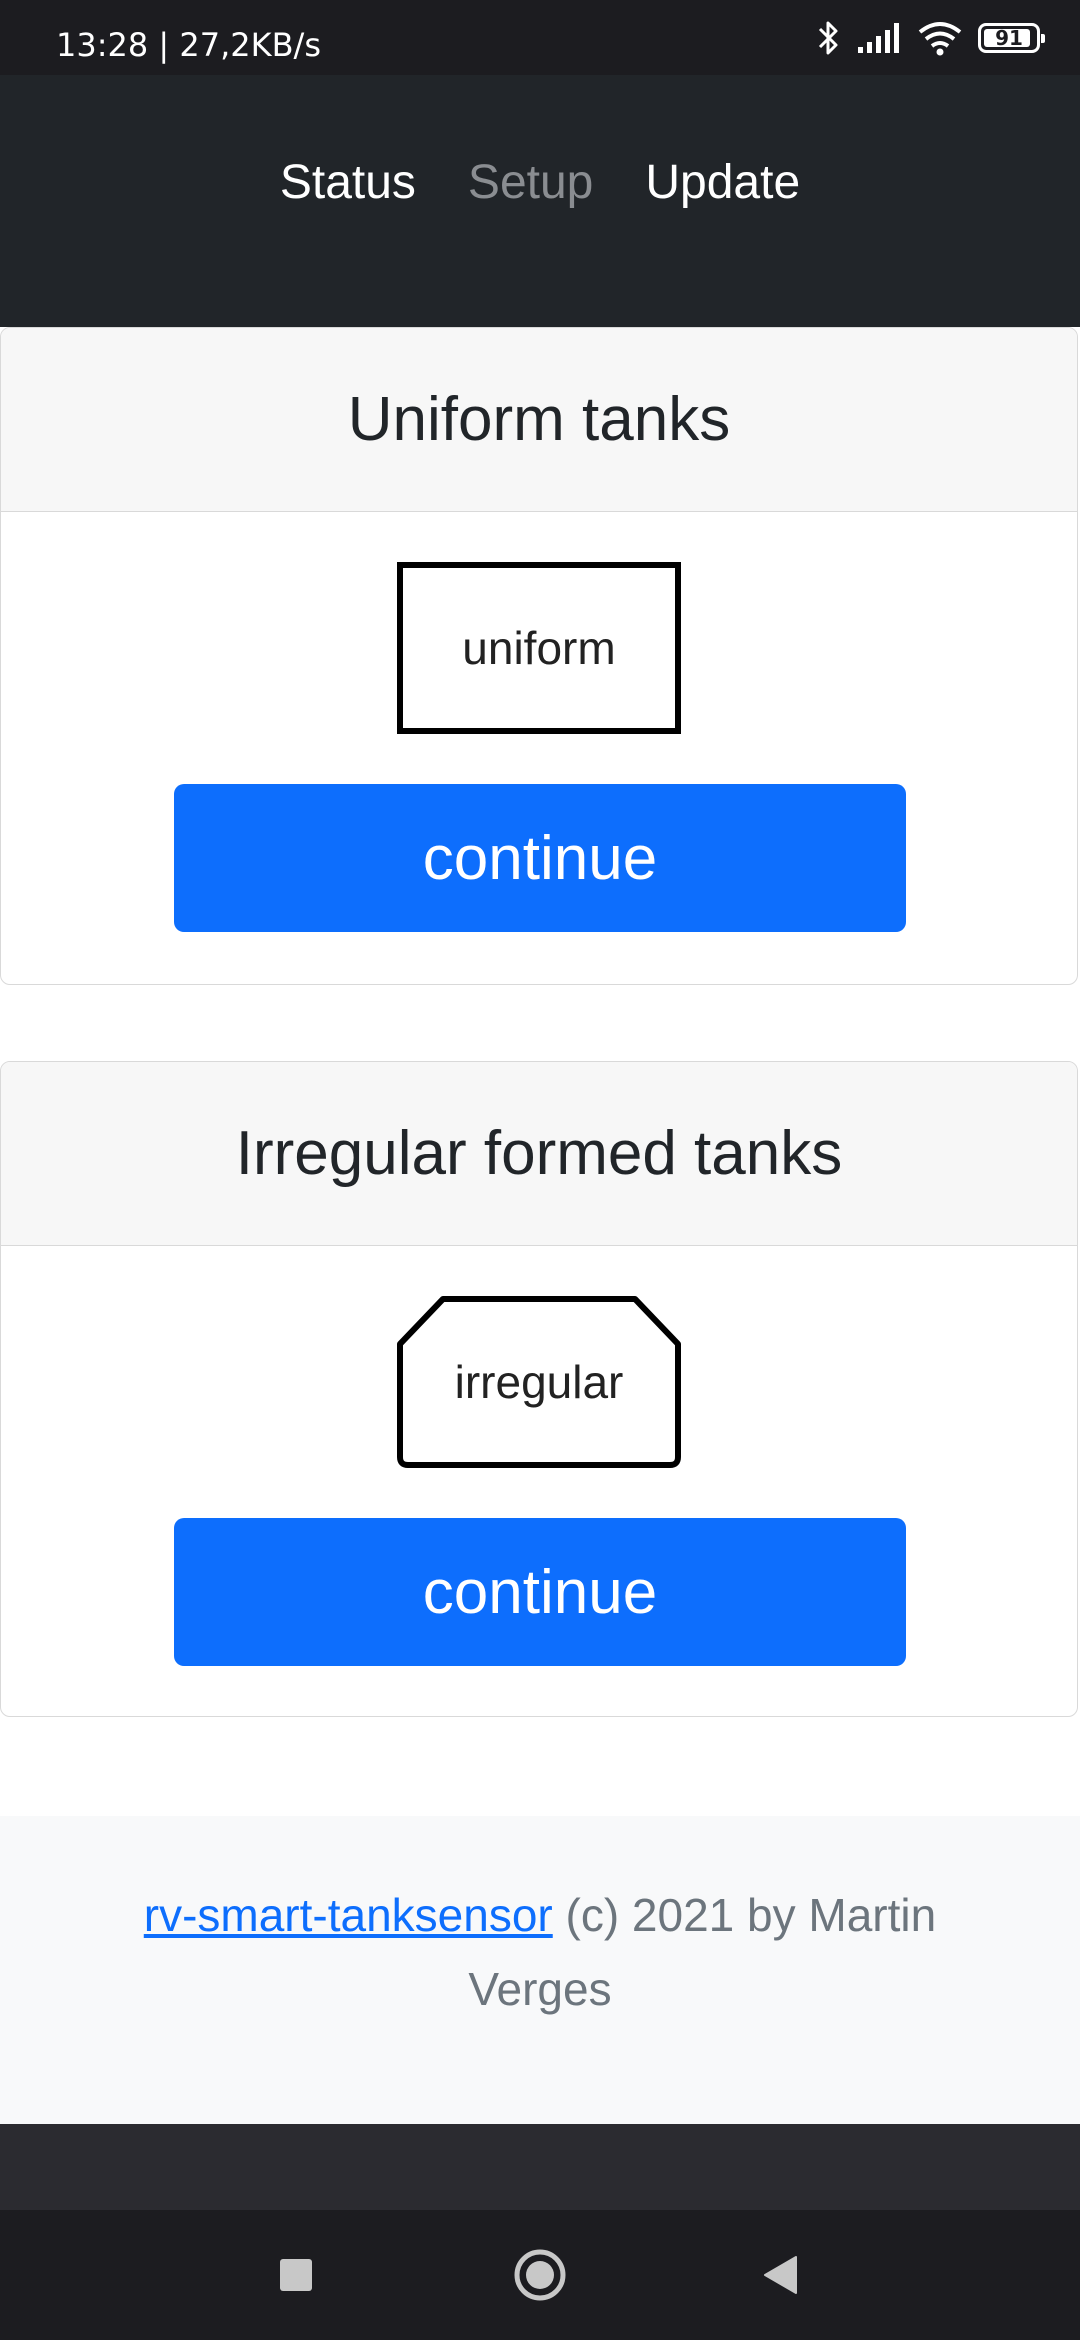 Image resolution: width=1080 pixels, height=2340 pixels. I want to click on irregular-shape-label: irregular, so click(539, 1382).